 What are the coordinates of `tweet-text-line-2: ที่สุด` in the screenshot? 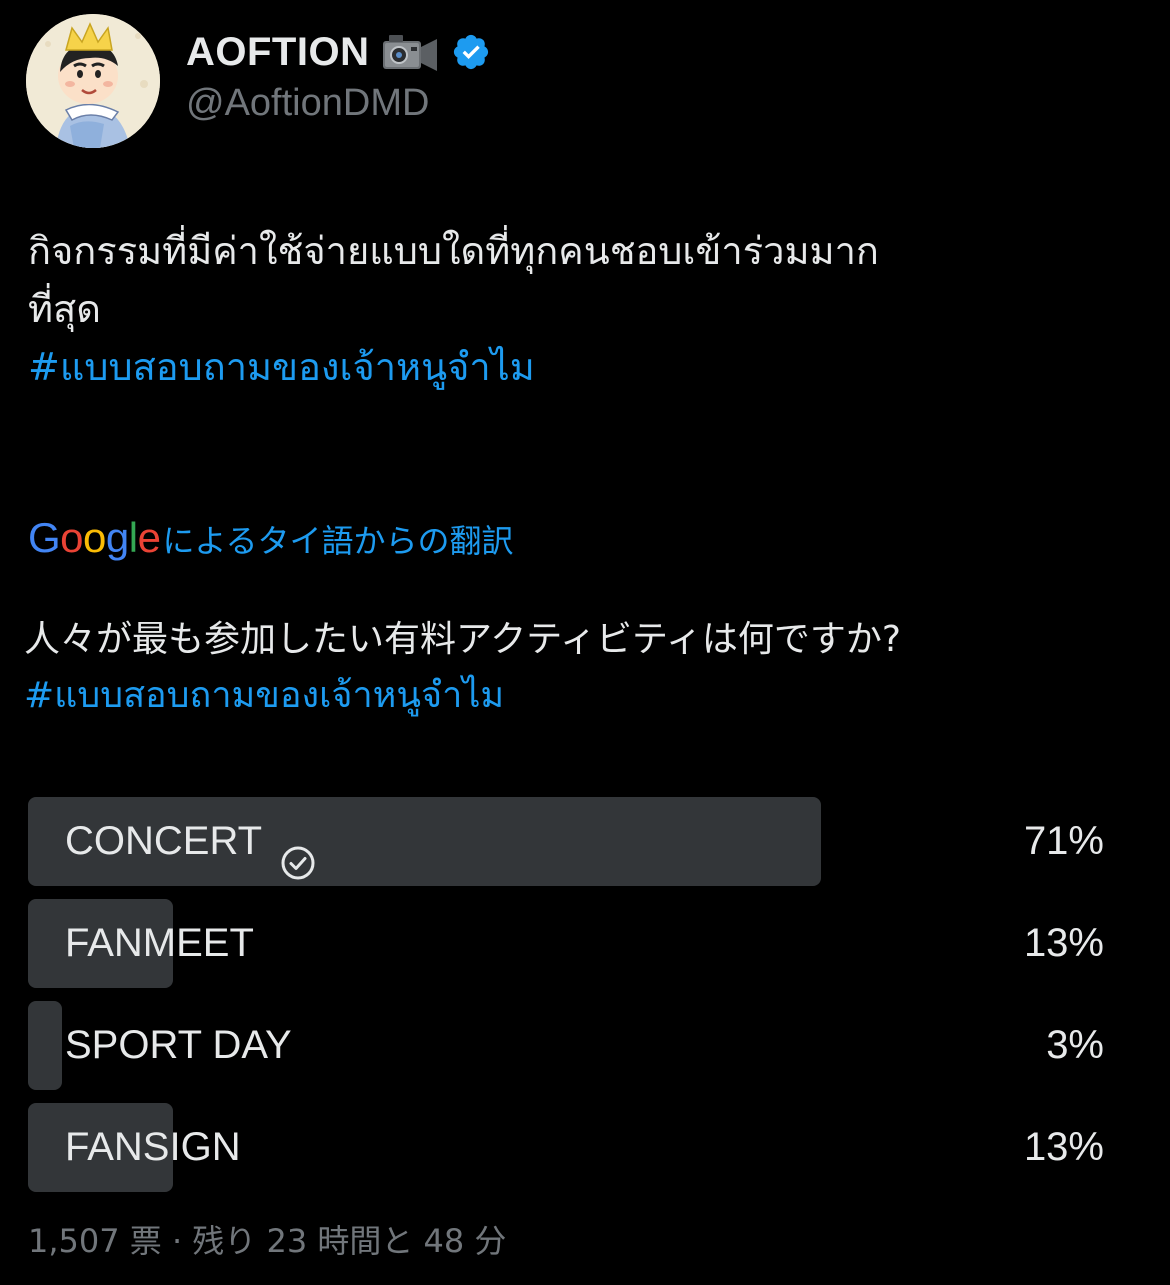 It's located at (64, 309).